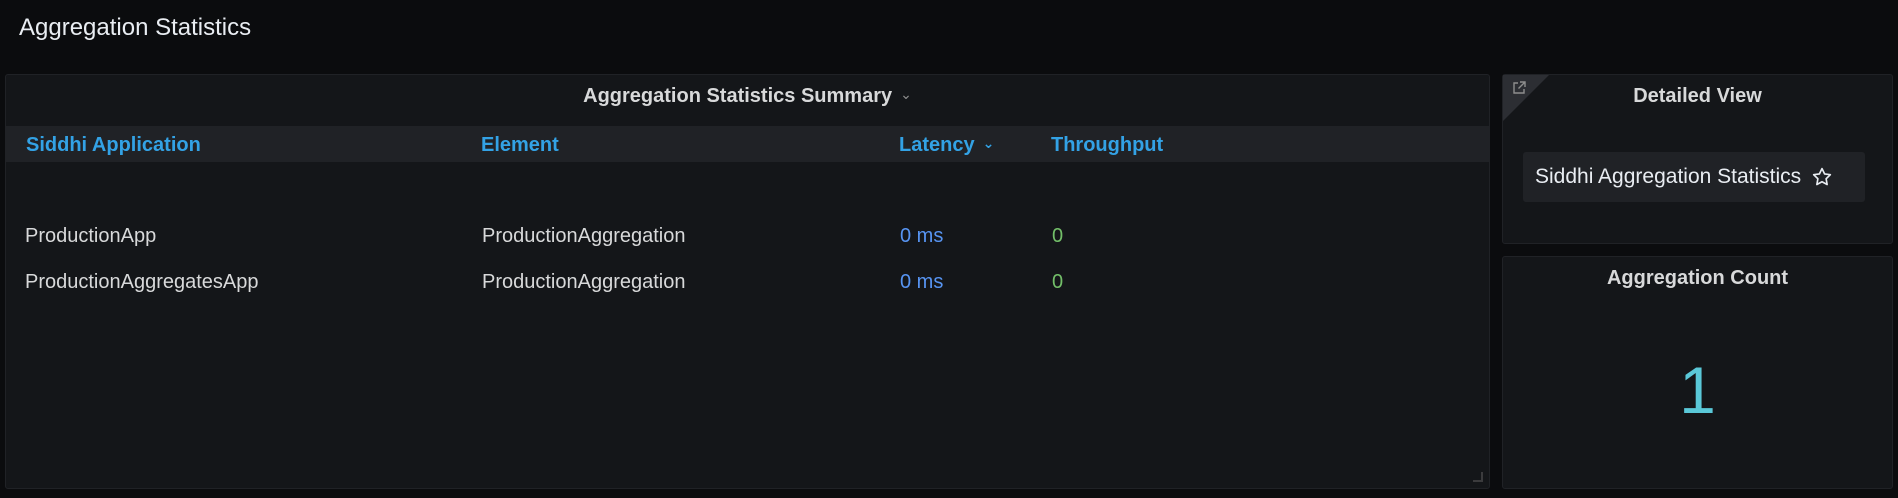 This screenshot has height=498, width=1898. What do you see at coordinates (1107, 145) in the screenshot?
I see `column-header-throughput: Throughput` at bounding box center [1107, 145].